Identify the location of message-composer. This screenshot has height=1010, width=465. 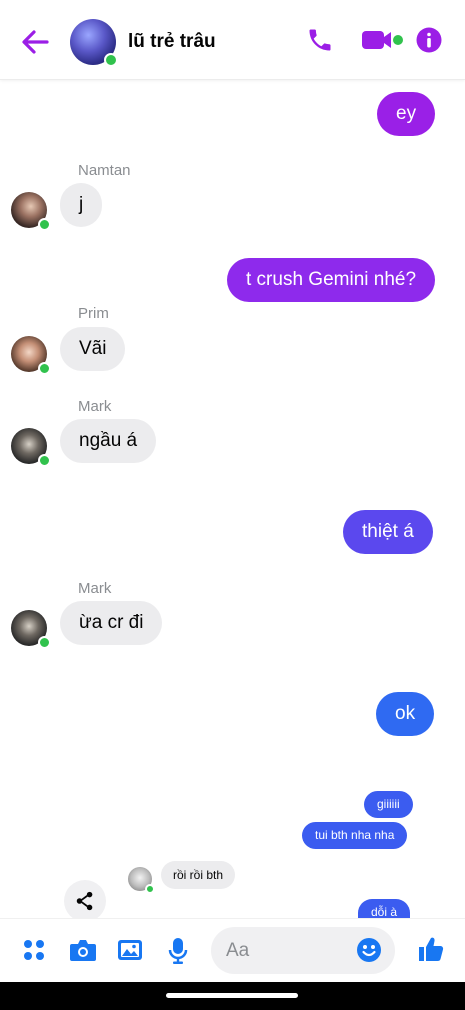
(232, 950).